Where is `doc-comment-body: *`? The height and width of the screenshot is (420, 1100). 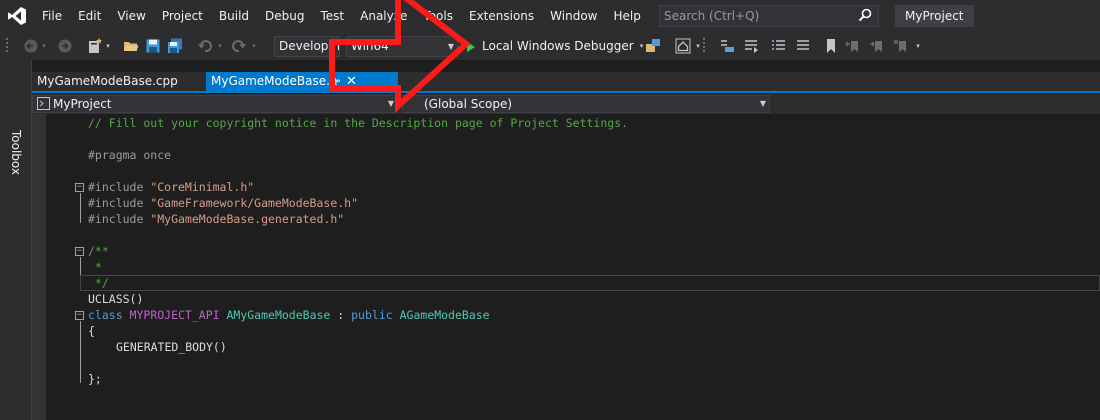
doc-comment-body: * is located at coordinates (95, 267).